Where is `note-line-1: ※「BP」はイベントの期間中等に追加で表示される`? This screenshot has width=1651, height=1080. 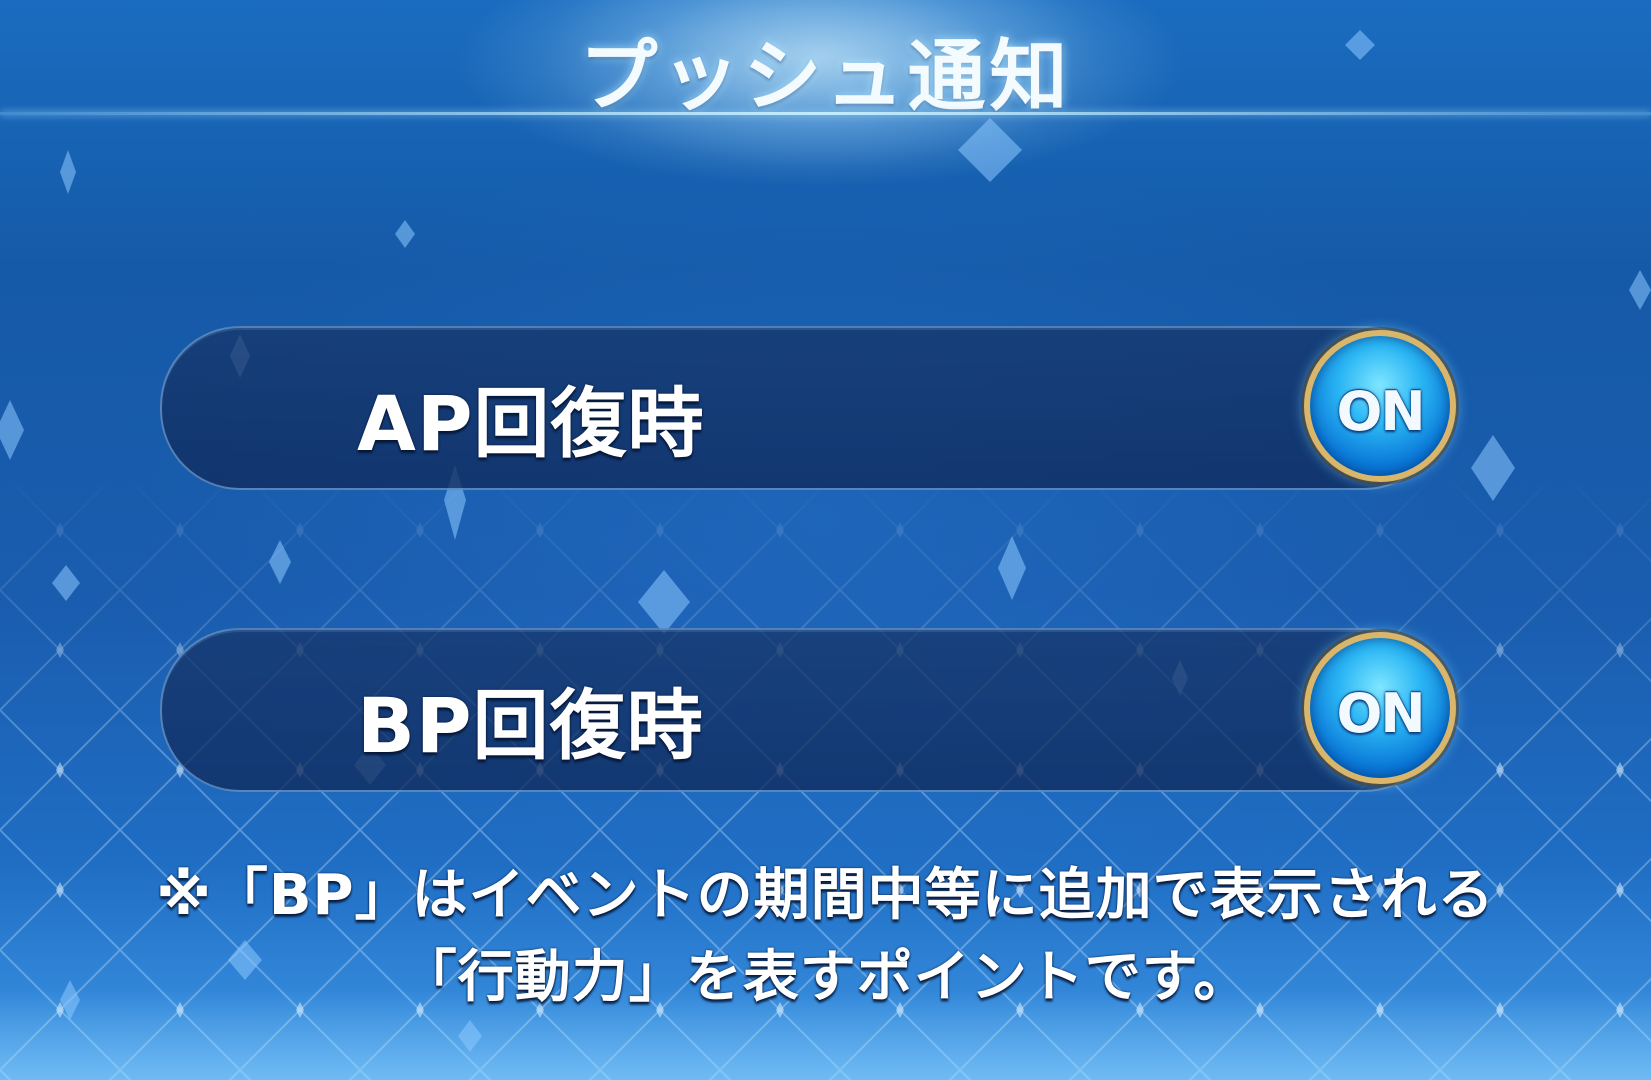 note-line-1: ※「BP」はイベントの期間中等に追加で表示される is located at coordinates (825, 895).